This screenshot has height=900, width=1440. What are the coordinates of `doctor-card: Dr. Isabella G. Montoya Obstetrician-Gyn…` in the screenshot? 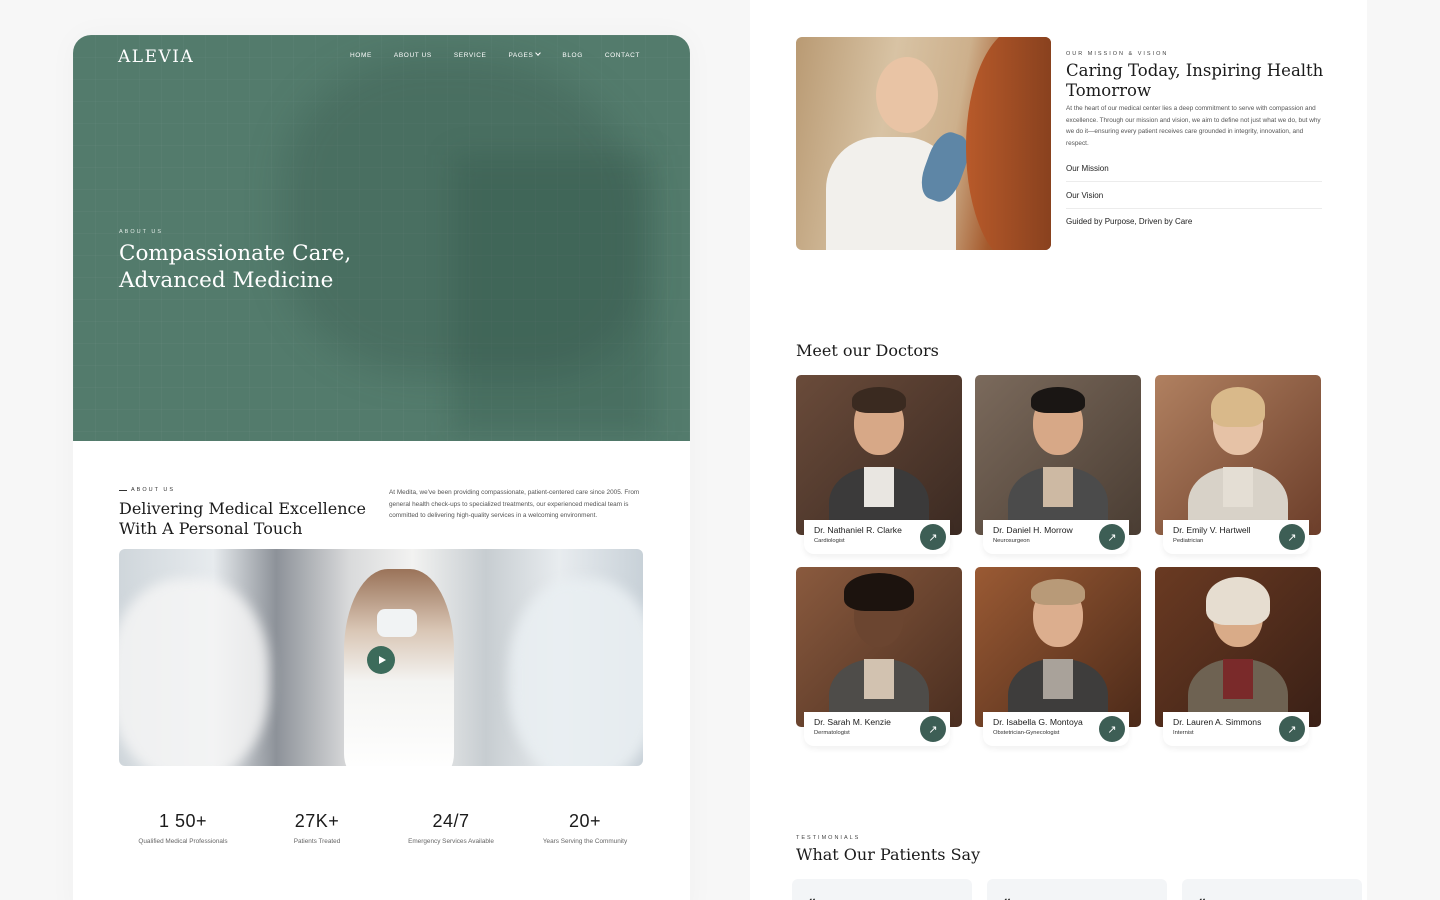 It's located at (1058, 657).